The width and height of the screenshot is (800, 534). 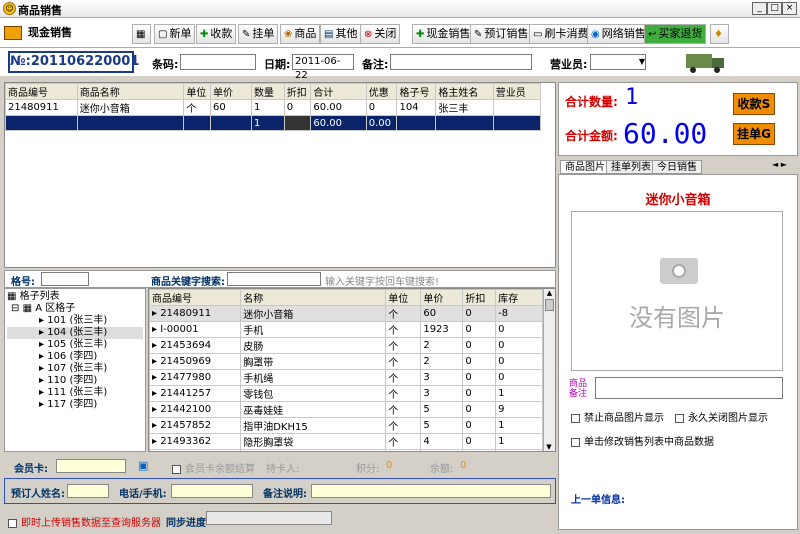 I want to click on col-header: 优惠, so click(x=381, y=91).